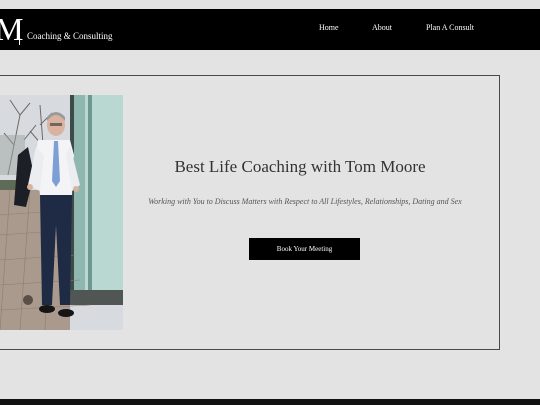 This screenshot has width=540, height=405. I want to click on nav-about-link: About, so click(382, 27).